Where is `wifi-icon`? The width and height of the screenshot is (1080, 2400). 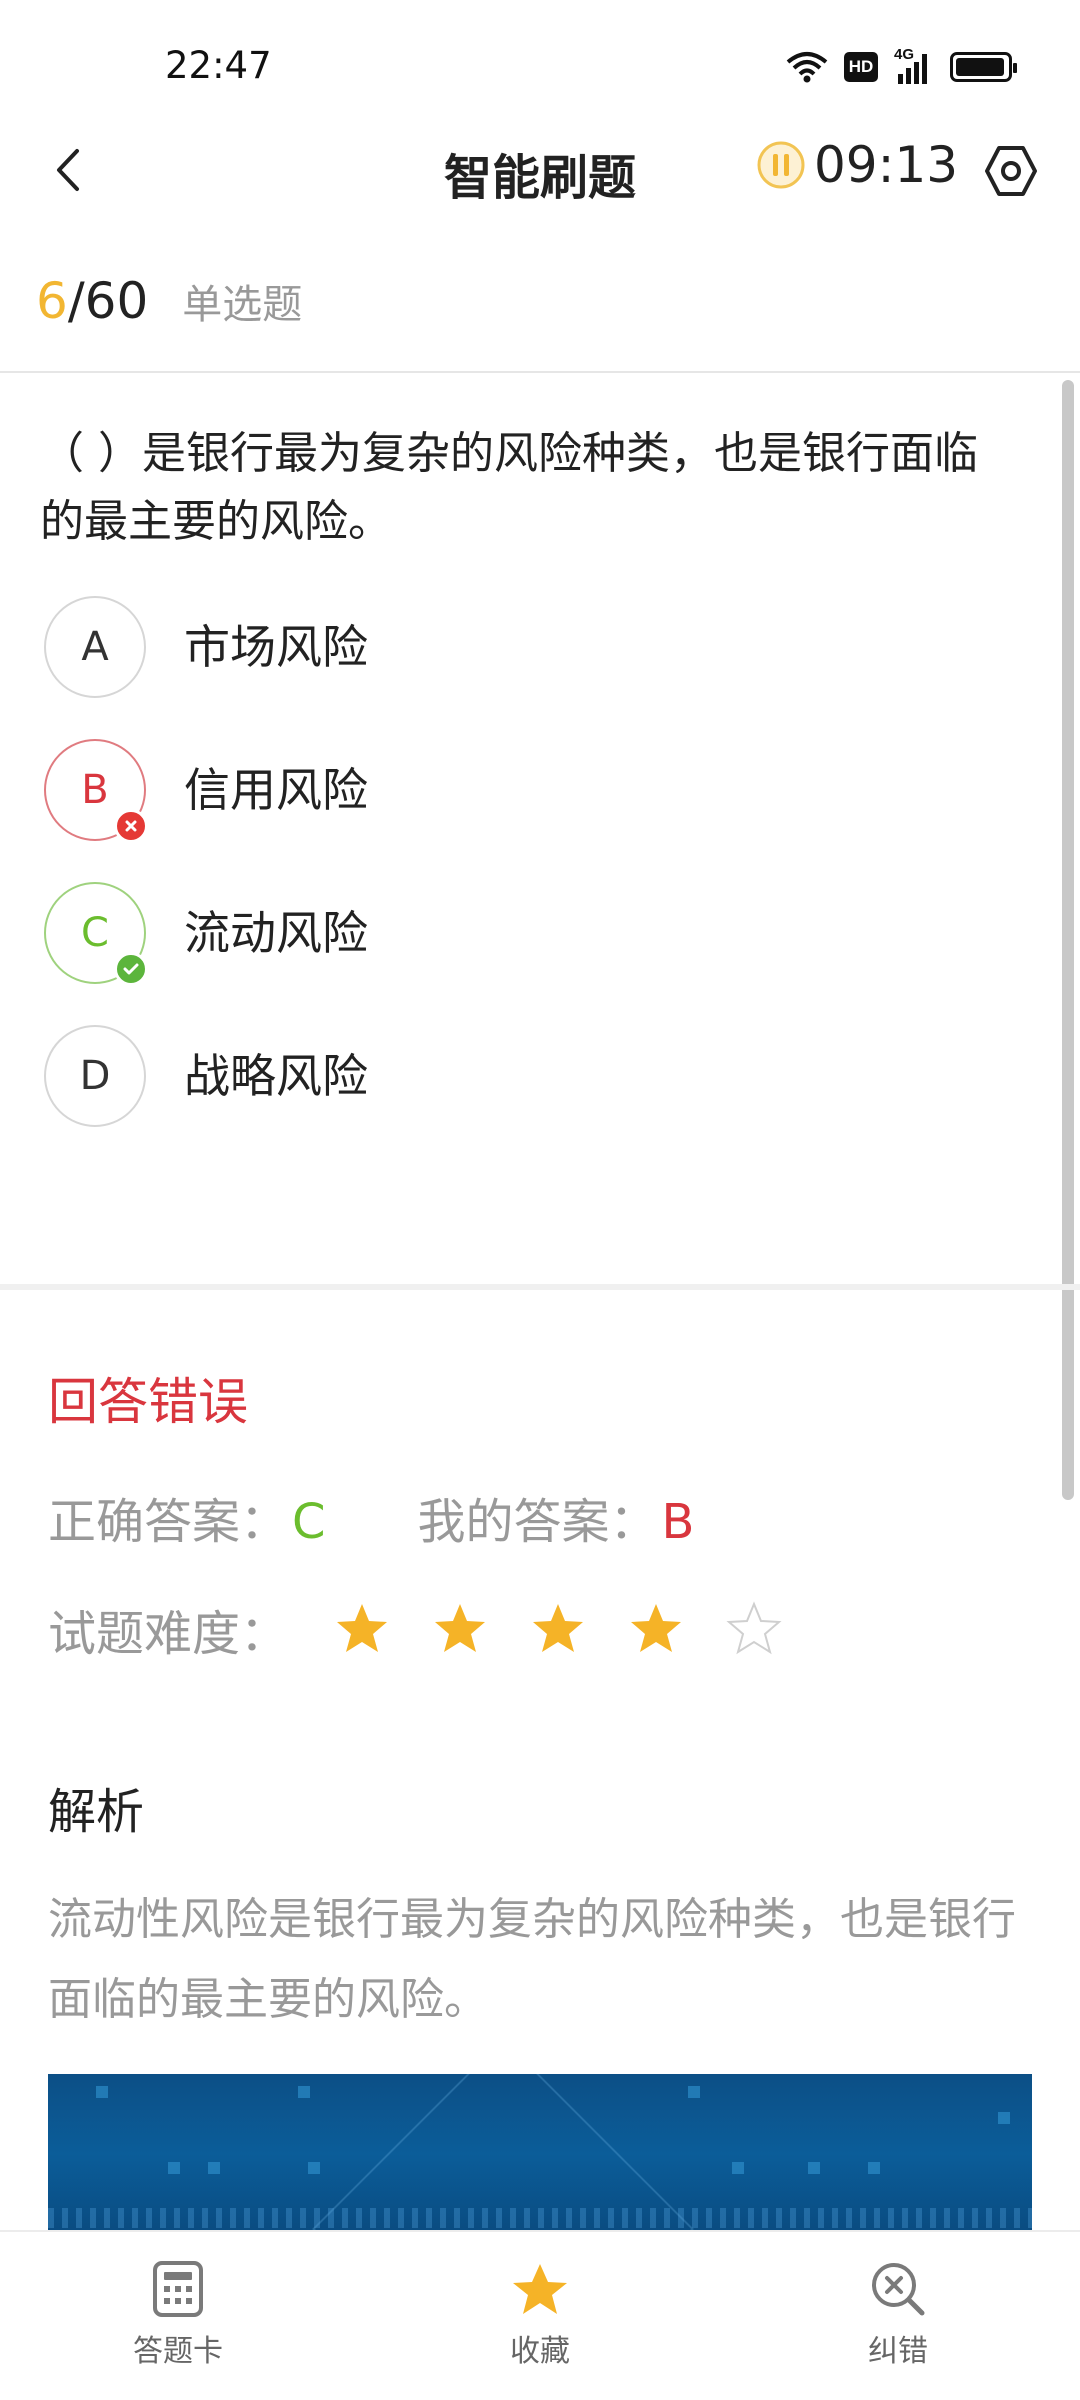 wifi-icon is located at coordinates (807, 67).